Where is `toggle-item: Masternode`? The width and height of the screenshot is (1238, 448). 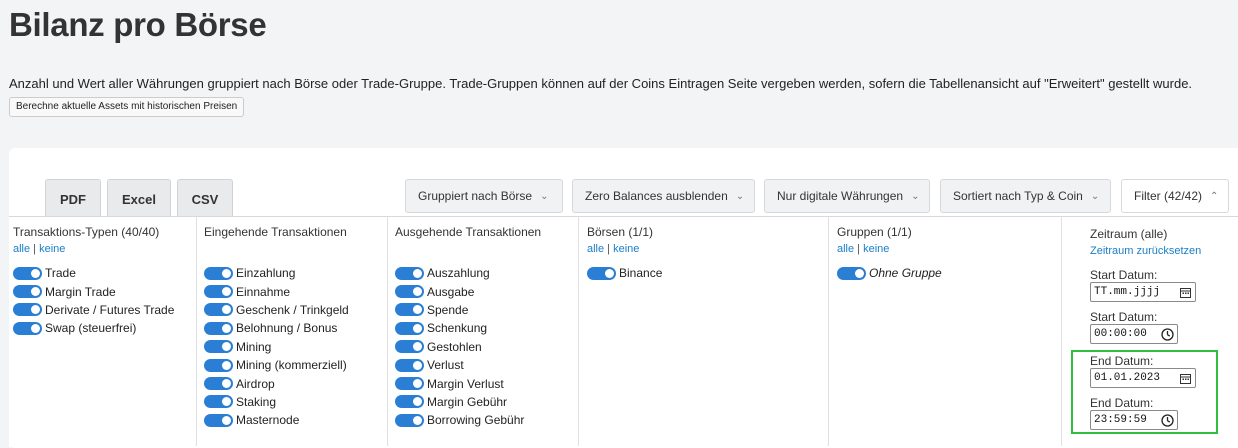 toggle-item: Masternode is located at coordinates (276, 420).